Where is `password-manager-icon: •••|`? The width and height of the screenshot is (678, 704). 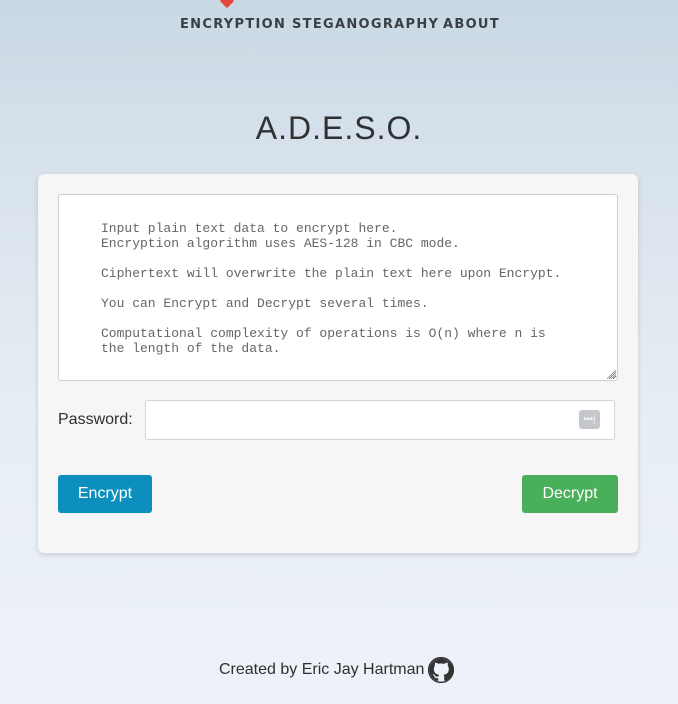
password-manager-icon: •••| is located at coordinates (589, 419).